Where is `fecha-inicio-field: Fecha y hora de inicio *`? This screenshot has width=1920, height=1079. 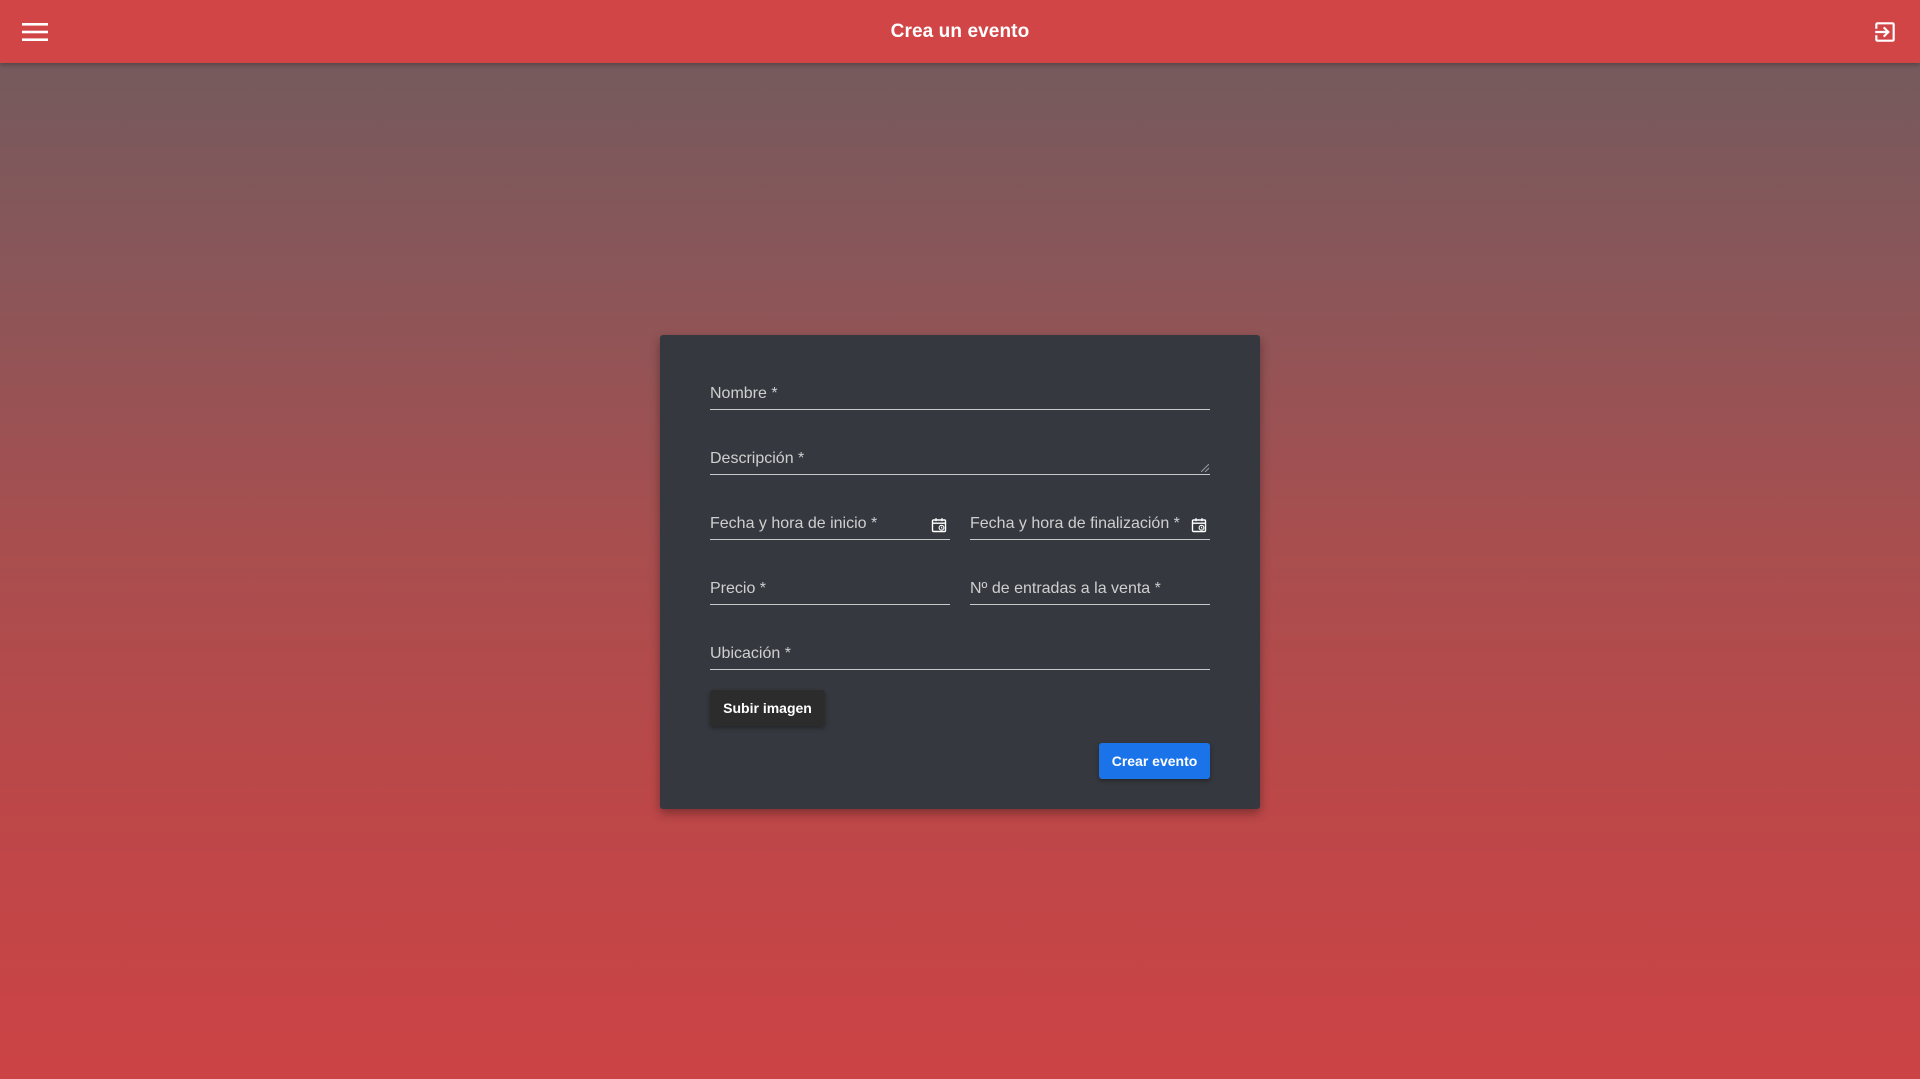
fecha-inicio-field: Fecha y hora de inicio * is located at coordinates (830, 525).